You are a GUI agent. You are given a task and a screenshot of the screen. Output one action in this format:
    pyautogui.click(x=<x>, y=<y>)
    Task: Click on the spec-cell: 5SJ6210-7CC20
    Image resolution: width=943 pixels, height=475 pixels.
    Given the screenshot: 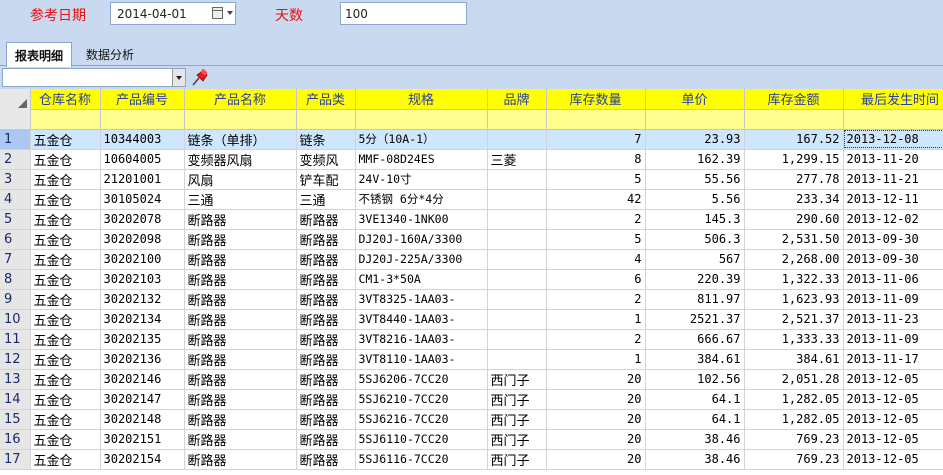 What is the action you would take?
    pyautogui.click(x=421, y=399)
    